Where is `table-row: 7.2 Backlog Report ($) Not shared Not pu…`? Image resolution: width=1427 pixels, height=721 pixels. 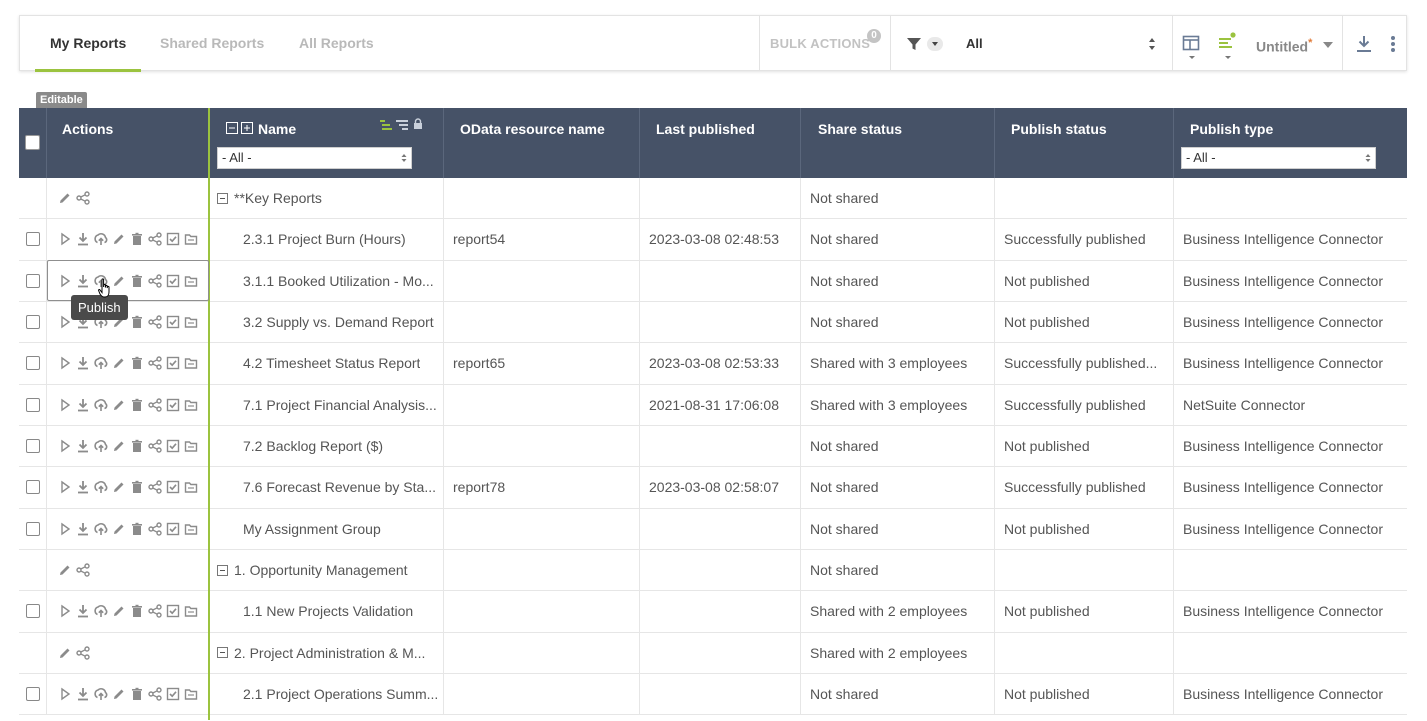 table-row: 7.2 Backlog Report ($) Not shared Not pu… is located at coordinates (713, 446).